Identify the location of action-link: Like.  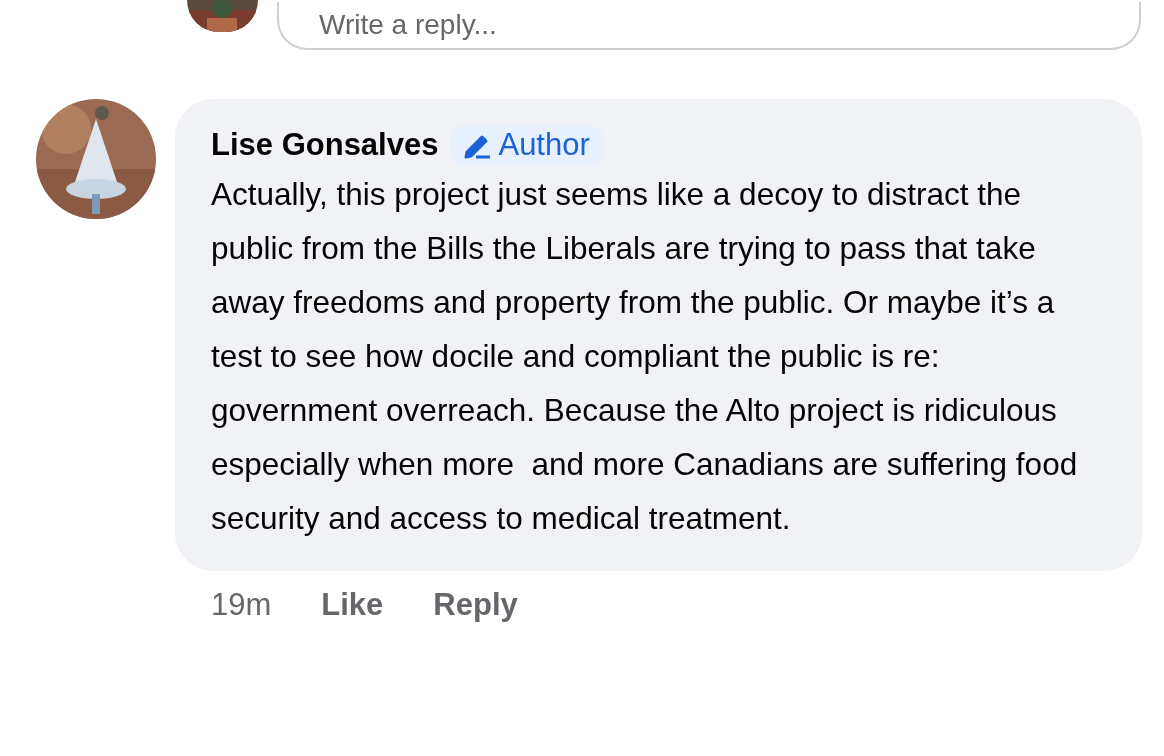
(352, 605).